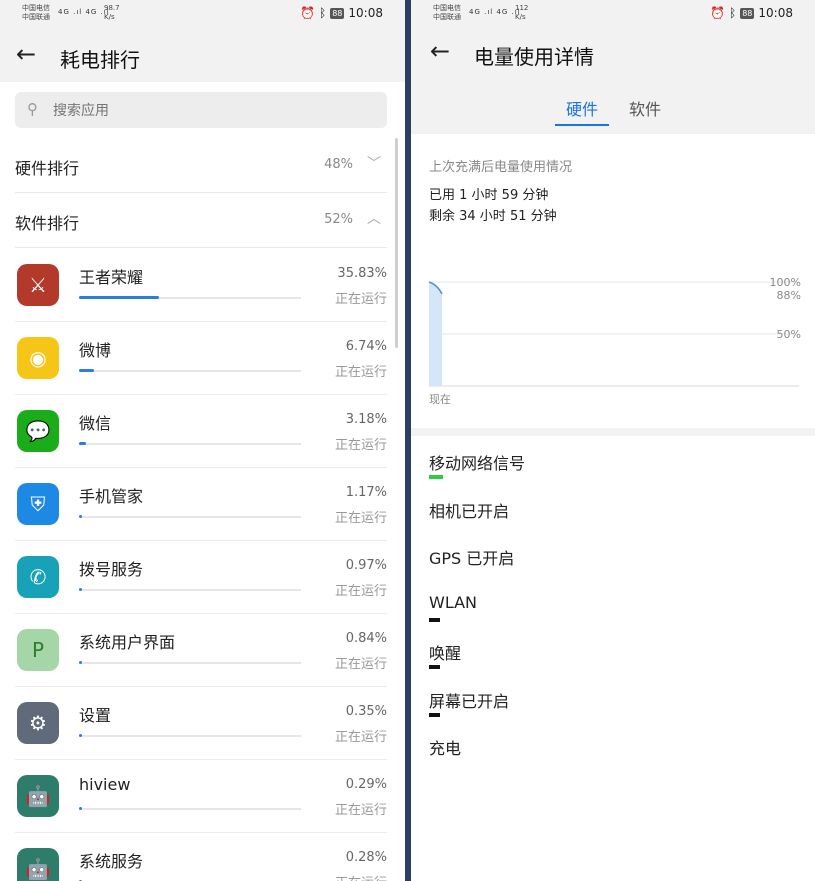 Image resolution: width=815 pixels, height=881 pixels. Describe the element at coordinates (95, 423) in the screenshot. I see `app-name: 微信` at that location.